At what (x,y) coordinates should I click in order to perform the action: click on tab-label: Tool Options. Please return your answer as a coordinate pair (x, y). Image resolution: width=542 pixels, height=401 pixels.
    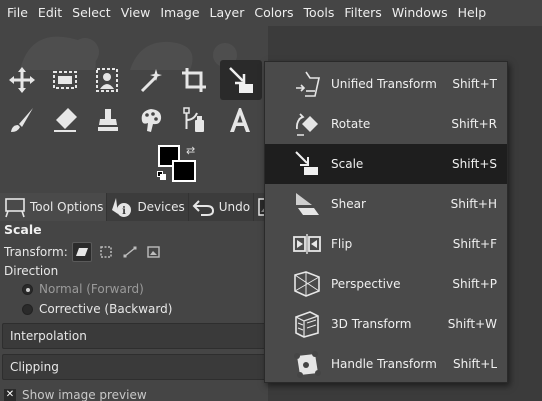
    Looking at the image, I should click on (67, 207).